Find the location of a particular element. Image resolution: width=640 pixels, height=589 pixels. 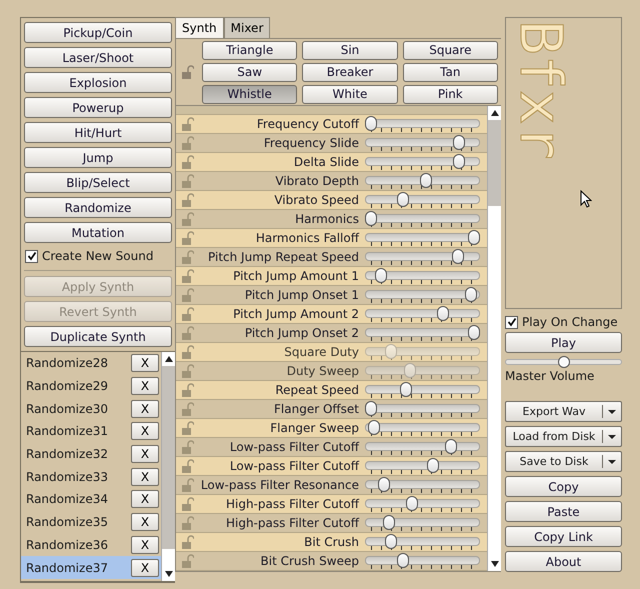

preset-button: Hit/Hurt is located at coordinates (98, 132).